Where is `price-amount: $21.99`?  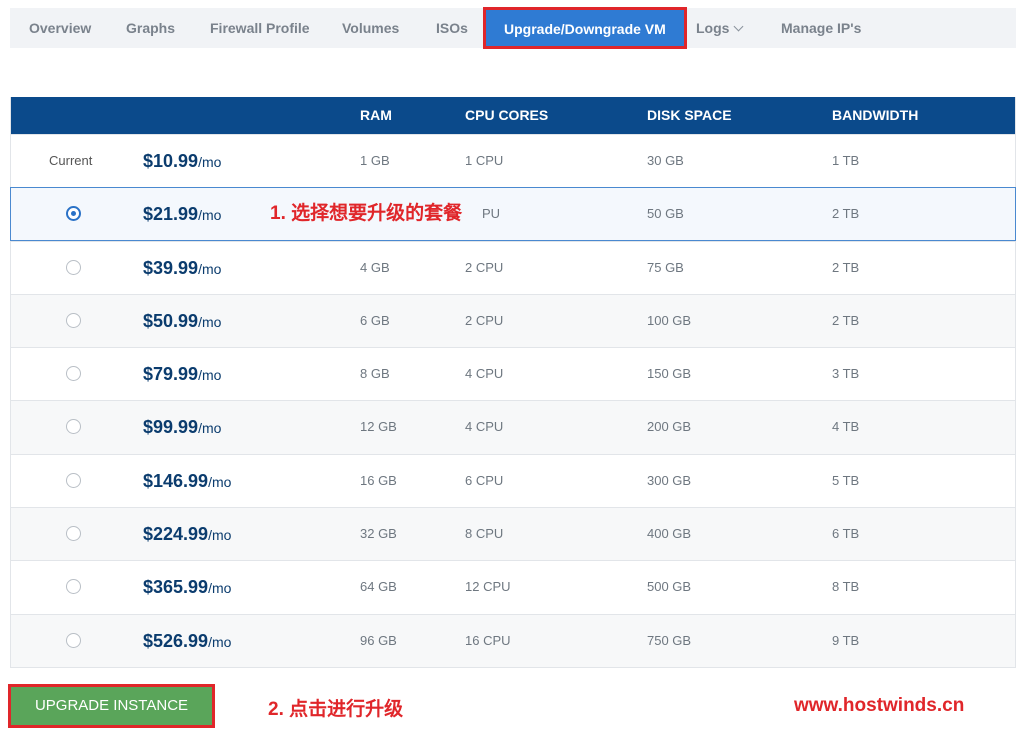
price-amount: $21.99 is located at coordinates (171, 214).